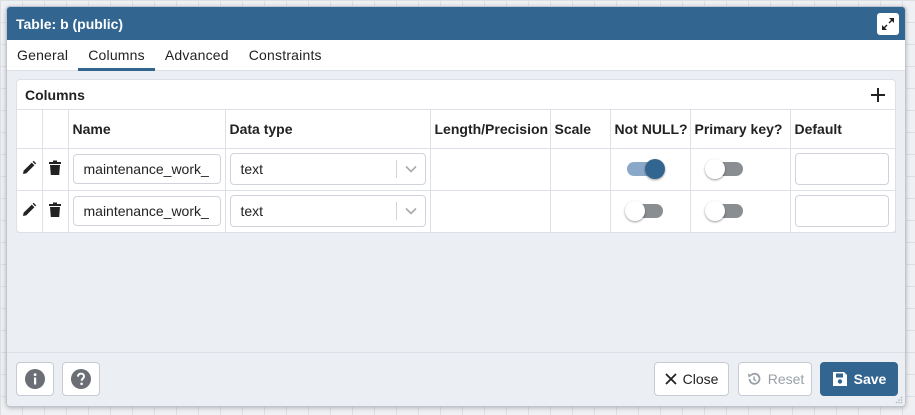 This screenshot has height=415, width=915. I want to click on tab-constraints: Constraints, so click(285, 55).